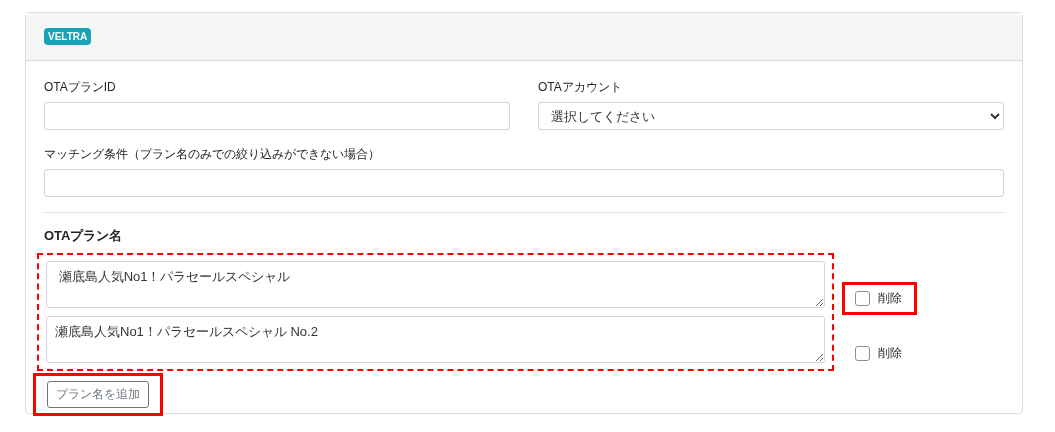 This screenshot has height=432, width=1055. Describe the element at coordinates (68, 36) in the screenshot. I see `veltra-badge: VELTRA` at that location.